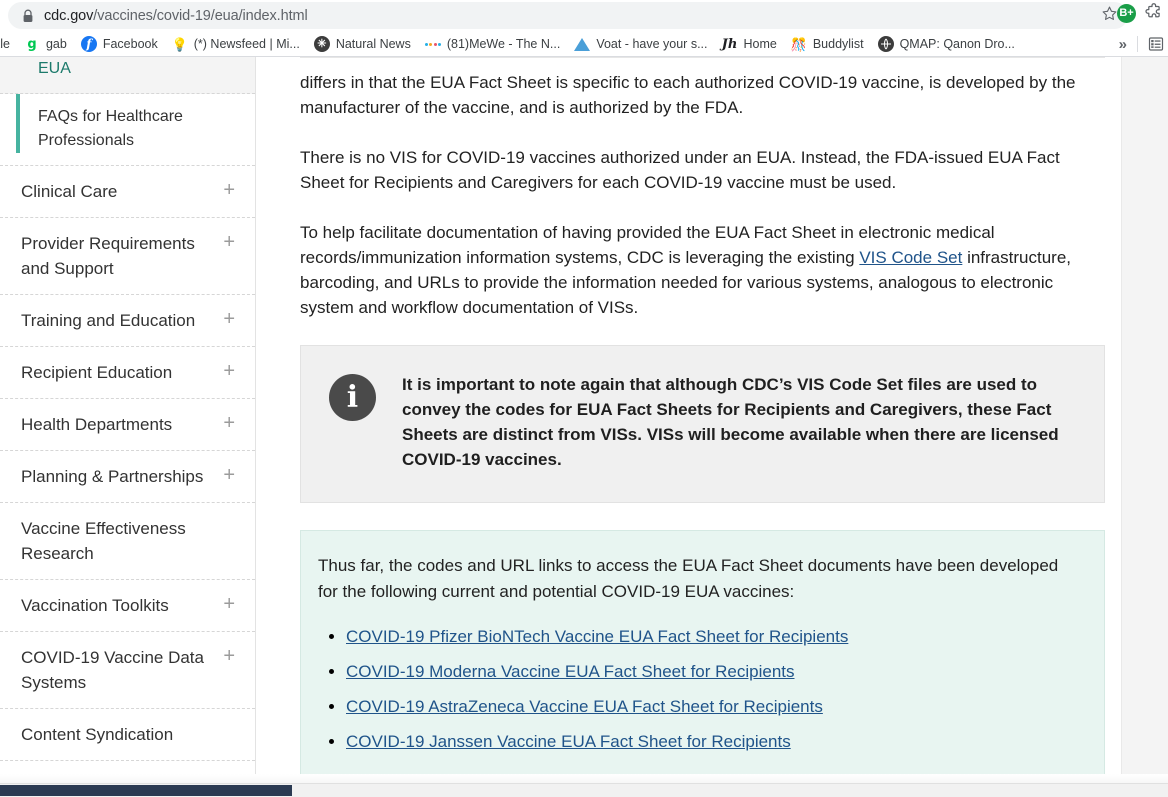 The width and height of the screenshot is (1168, 797). I want to click on reading-list-icon, so click(1156, 44).